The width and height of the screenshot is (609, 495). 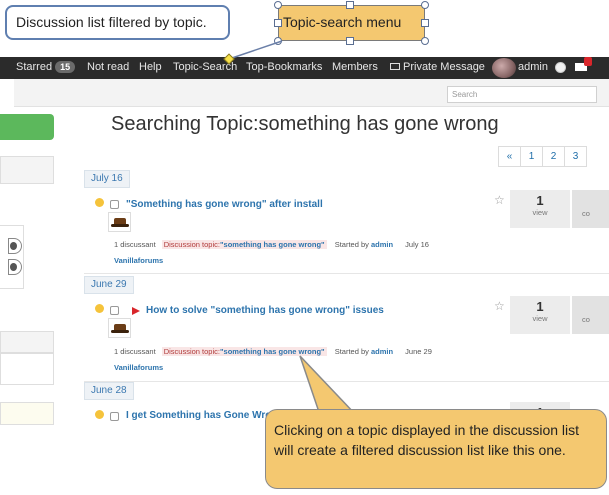 I want to click on menu-pointer-line, so click(x=255, y=50).